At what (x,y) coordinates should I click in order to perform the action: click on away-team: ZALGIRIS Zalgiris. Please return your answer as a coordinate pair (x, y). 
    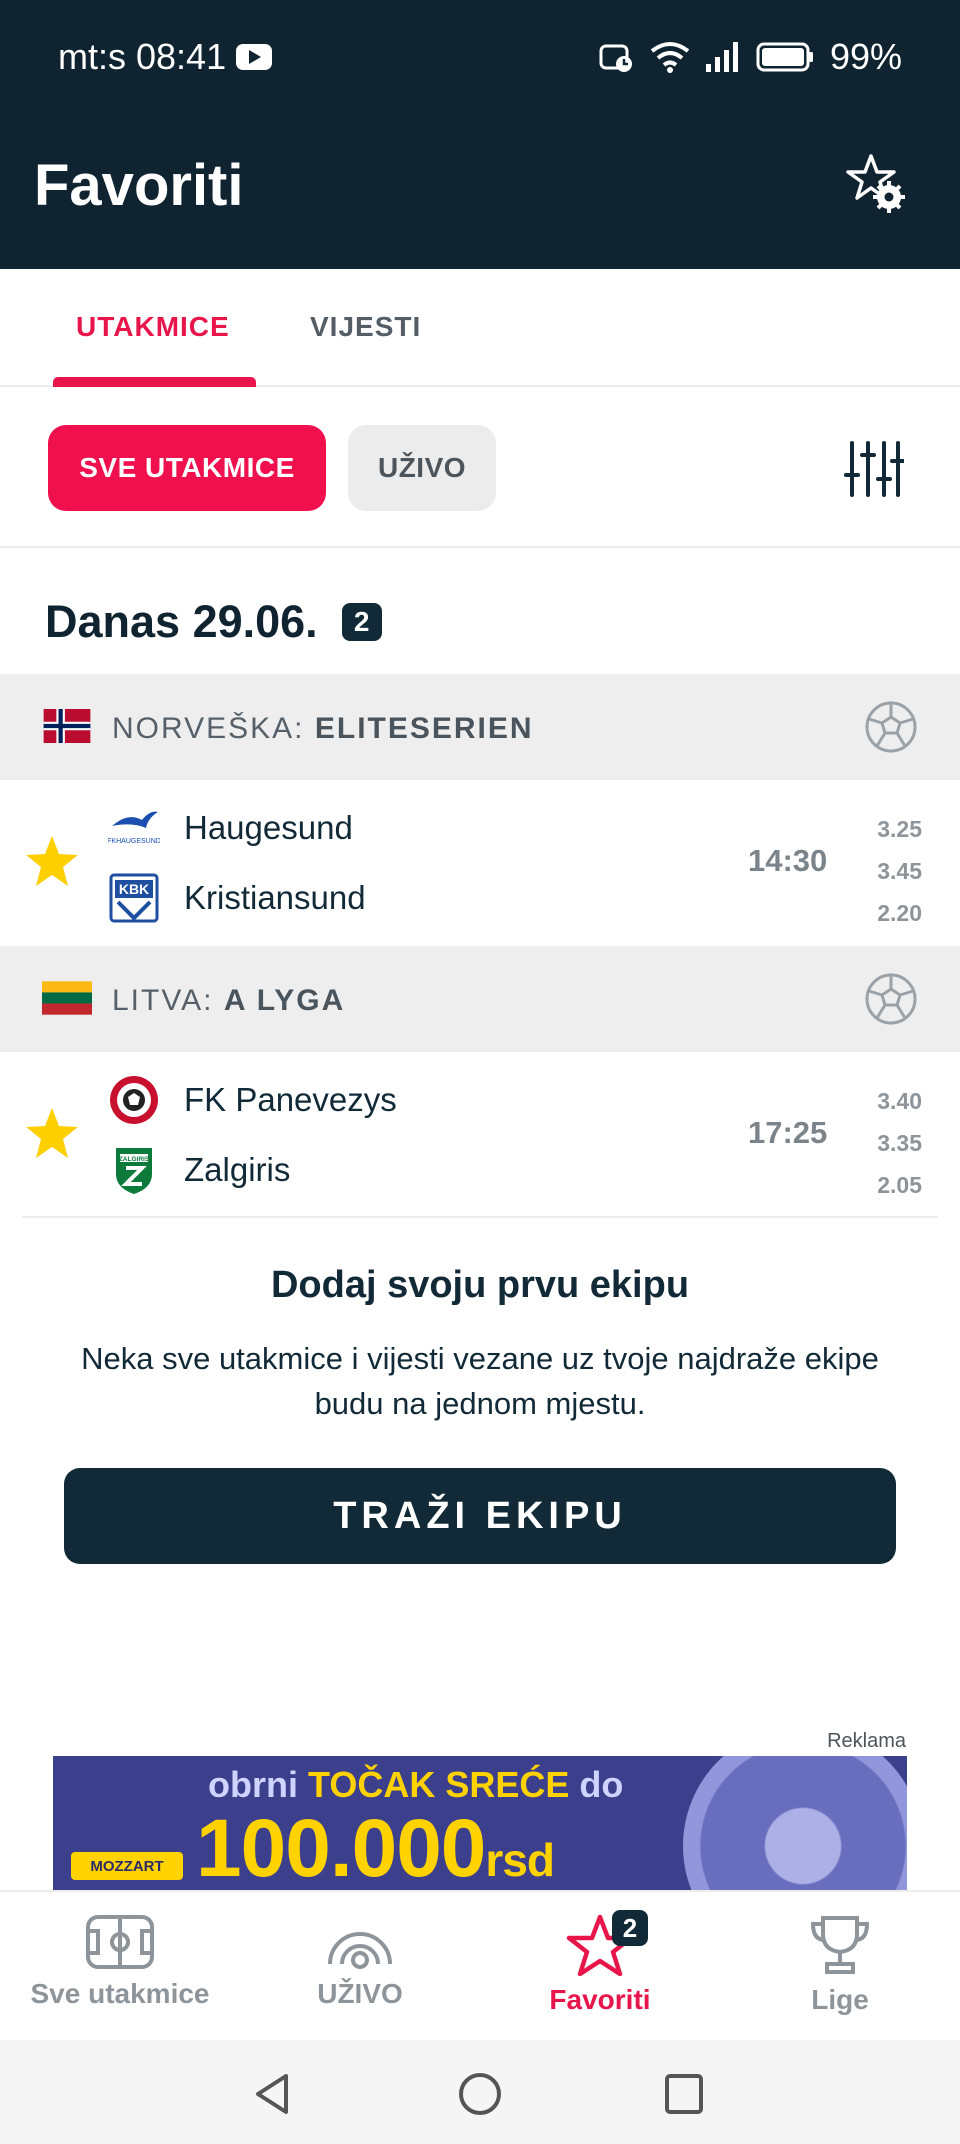
    Looking at the image, I should click on (199, 1170).